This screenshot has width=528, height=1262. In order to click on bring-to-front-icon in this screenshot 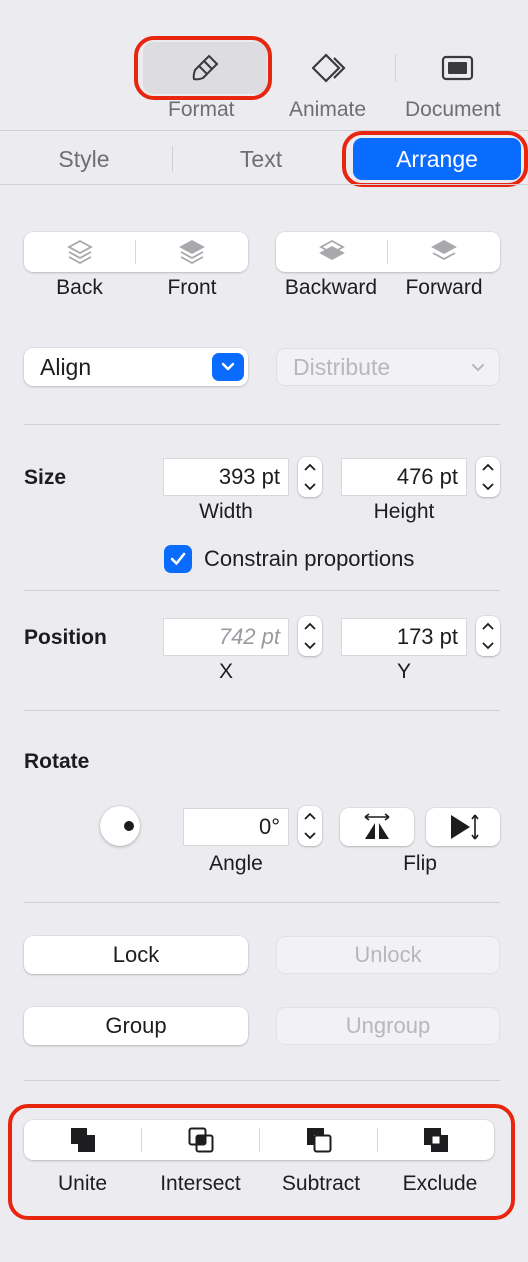, I will do `click(192, 252)`.